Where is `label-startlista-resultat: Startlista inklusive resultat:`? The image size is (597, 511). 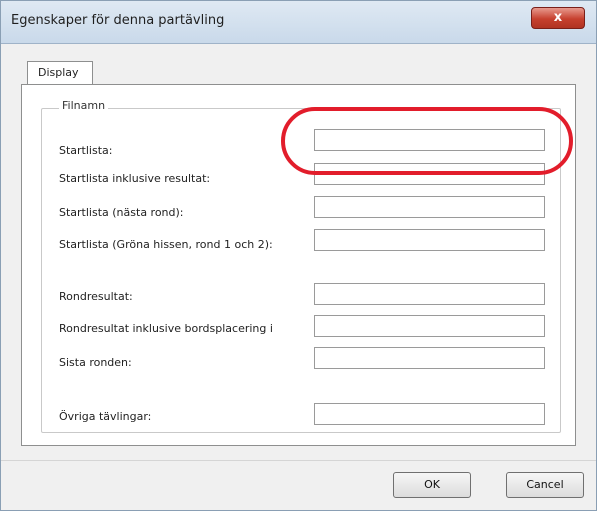
label-startlista-resultat: Startlista inklusive resultat: is located at coordinates (135, 178).